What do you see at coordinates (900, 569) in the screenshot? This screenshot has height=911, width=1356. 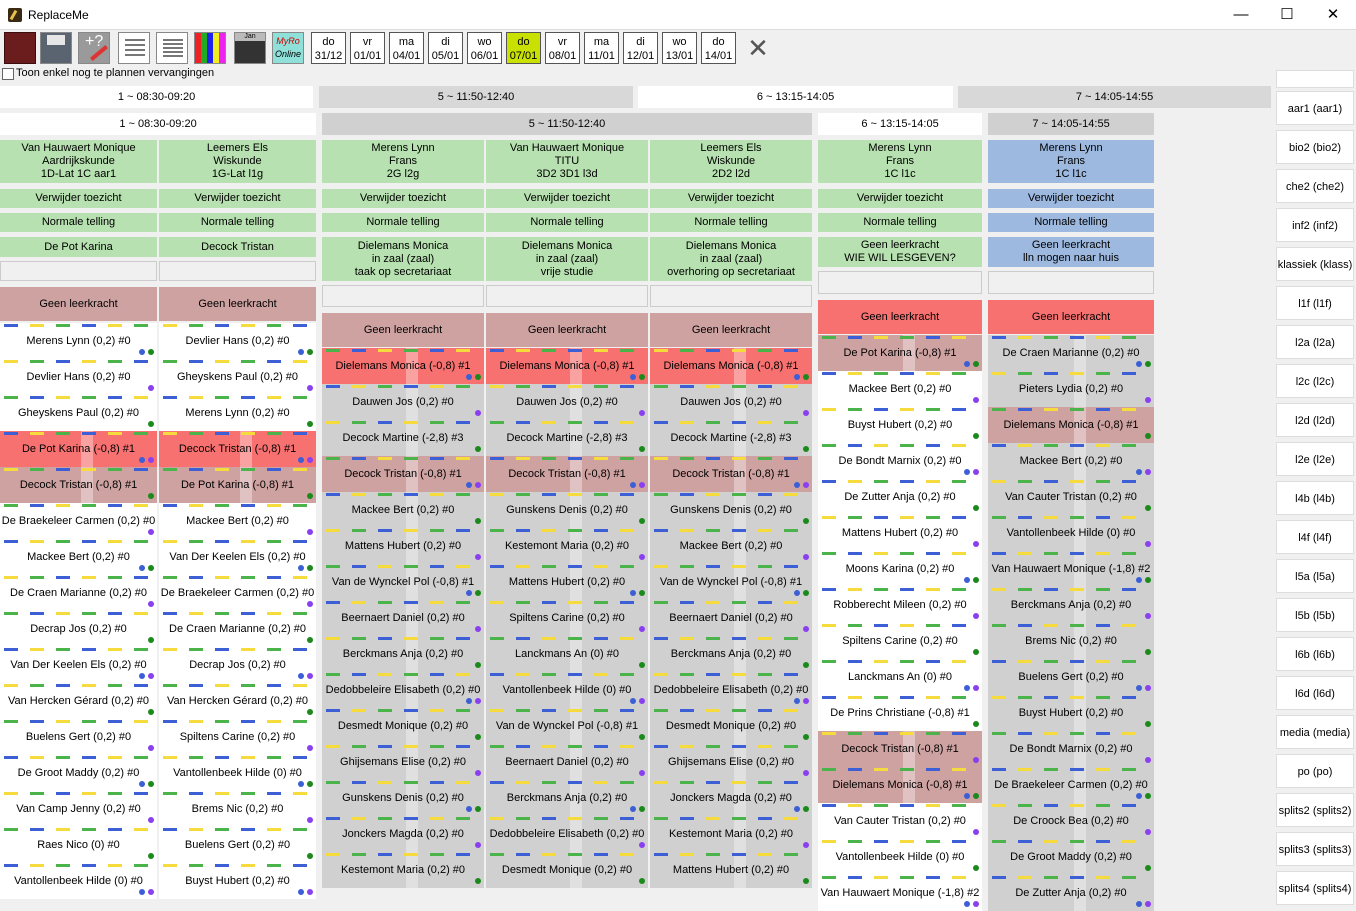 I see `candidate-teacher: Moons Karina (0,2) #0` at bounding box center [900, 569].